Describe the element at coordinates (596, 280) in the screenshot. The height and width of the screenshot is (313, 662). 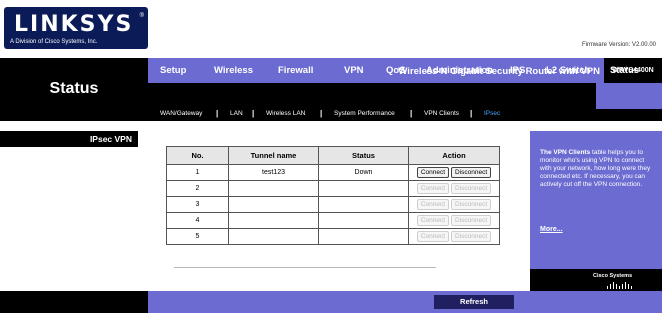
I see `cisco-logo: Cisco Systems` at that location.